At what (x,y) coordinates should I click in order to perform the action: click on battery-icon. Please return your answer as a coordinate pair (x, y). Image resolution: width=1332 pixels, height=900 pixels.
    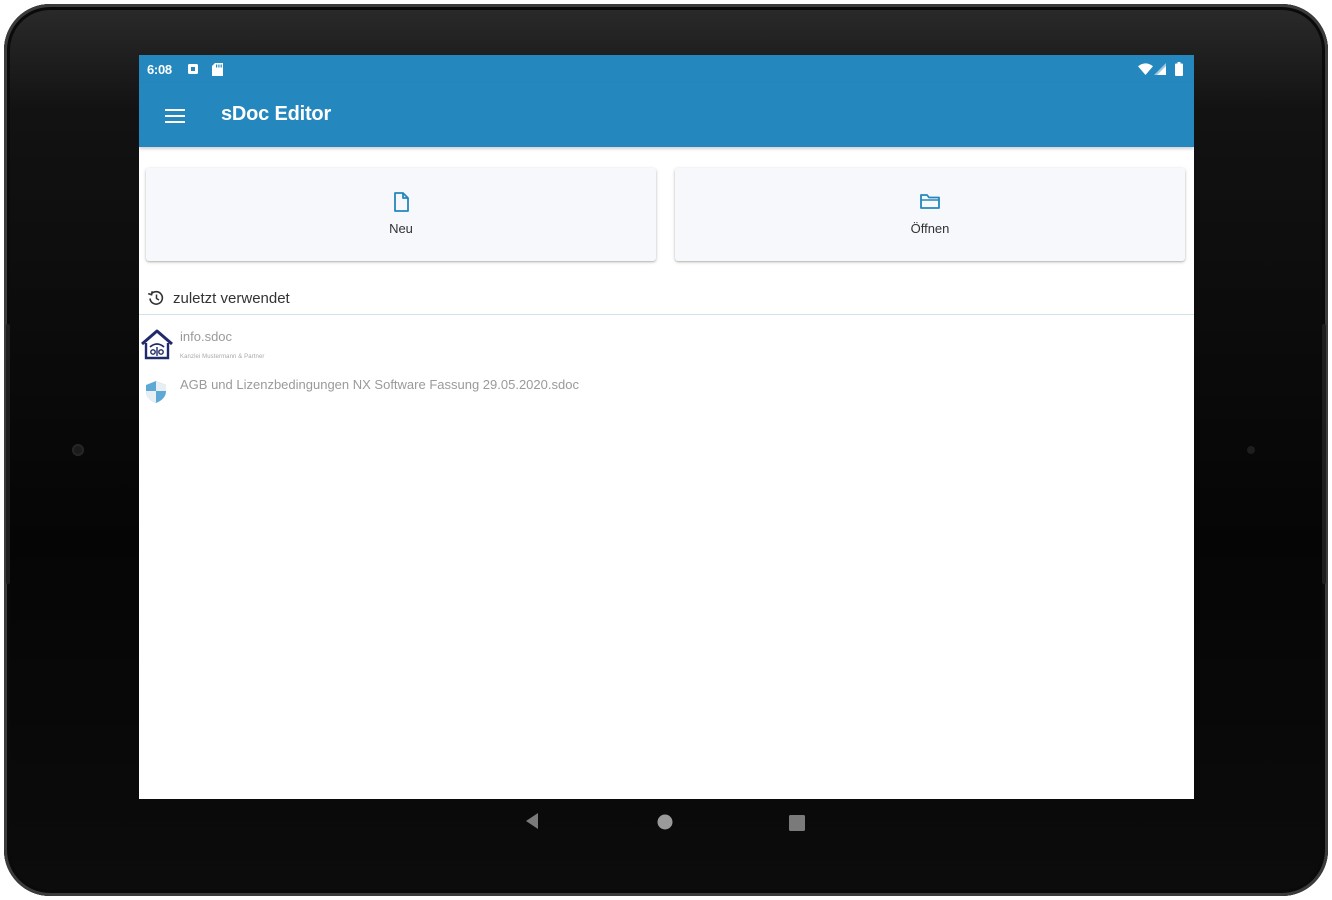
    Looking at the image, I should click on (1179, 69).